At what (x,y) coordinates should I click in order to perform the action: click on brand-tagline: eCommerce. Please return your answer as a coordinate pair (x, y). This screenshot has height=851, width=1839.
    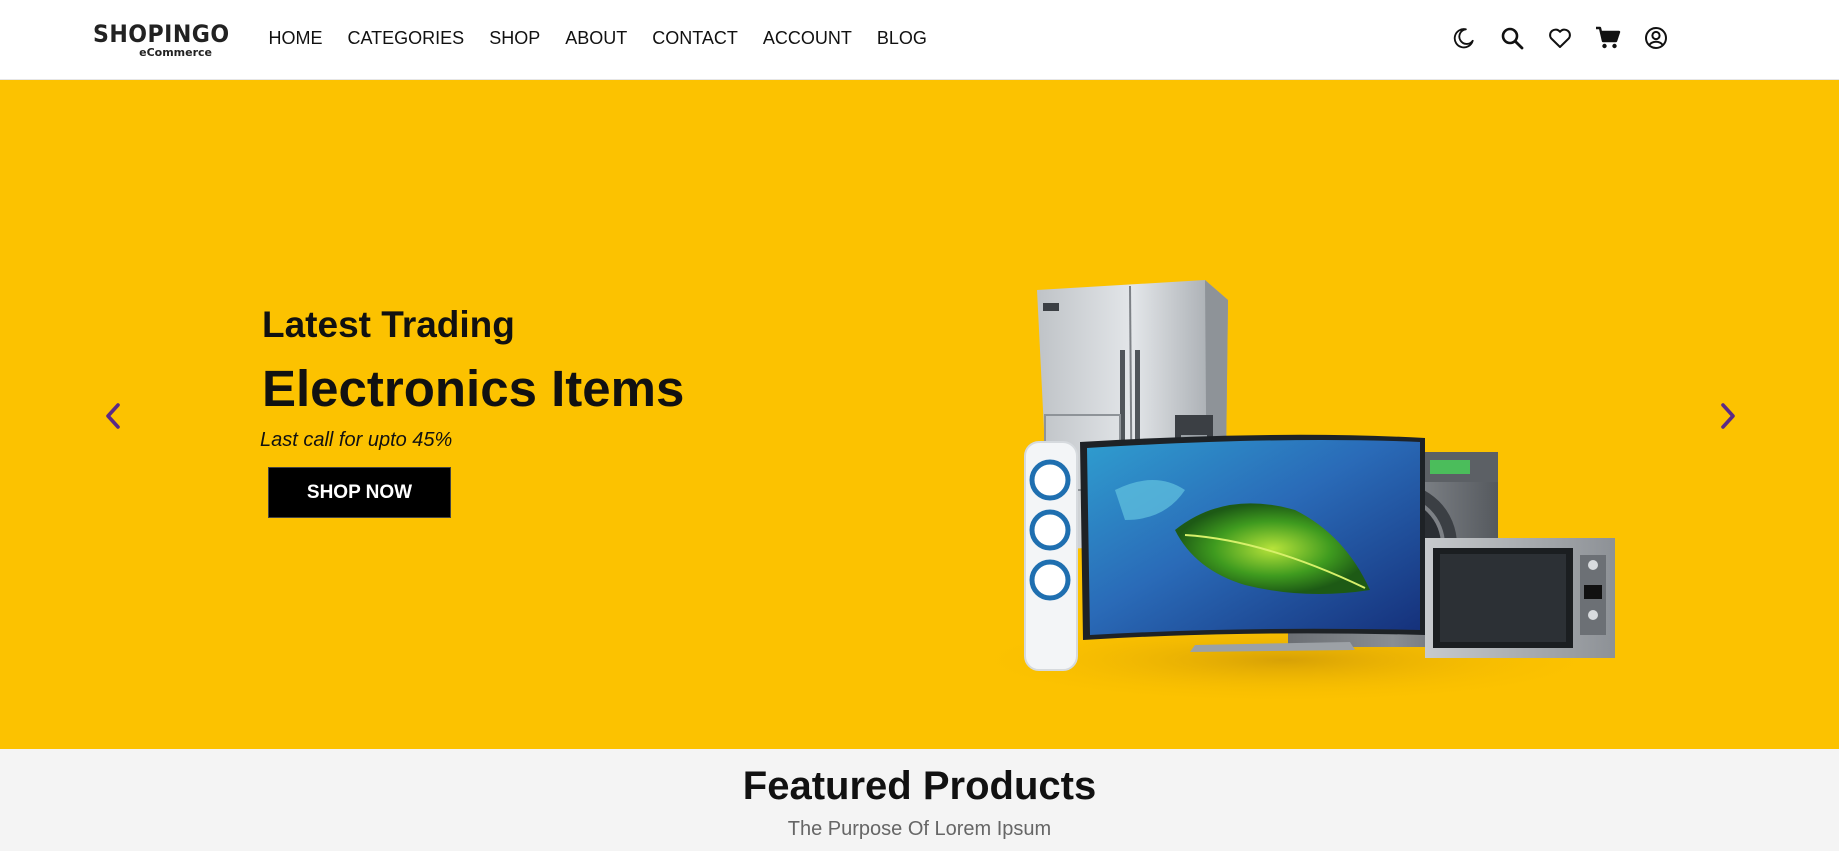
    Looking at the image, I should click on (175, 52).